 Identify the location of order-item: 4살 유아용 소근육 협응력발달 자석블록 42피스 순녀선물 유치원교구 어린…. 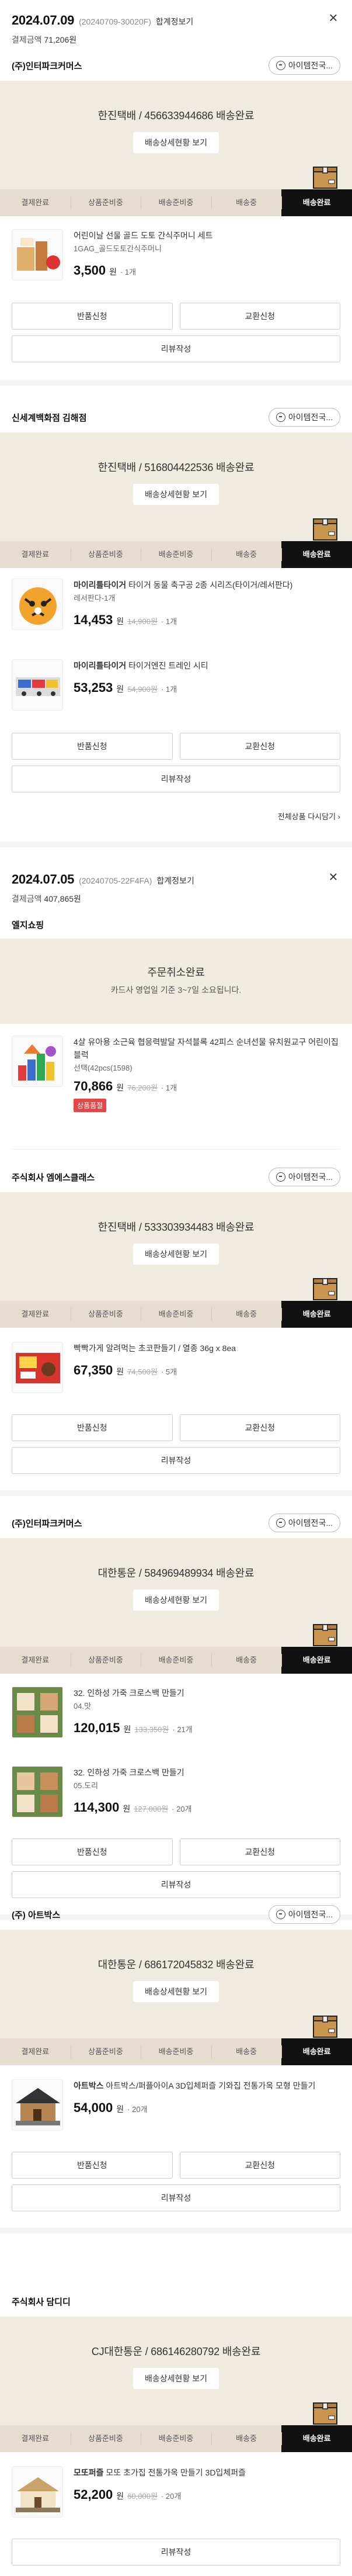
(176, 1074).